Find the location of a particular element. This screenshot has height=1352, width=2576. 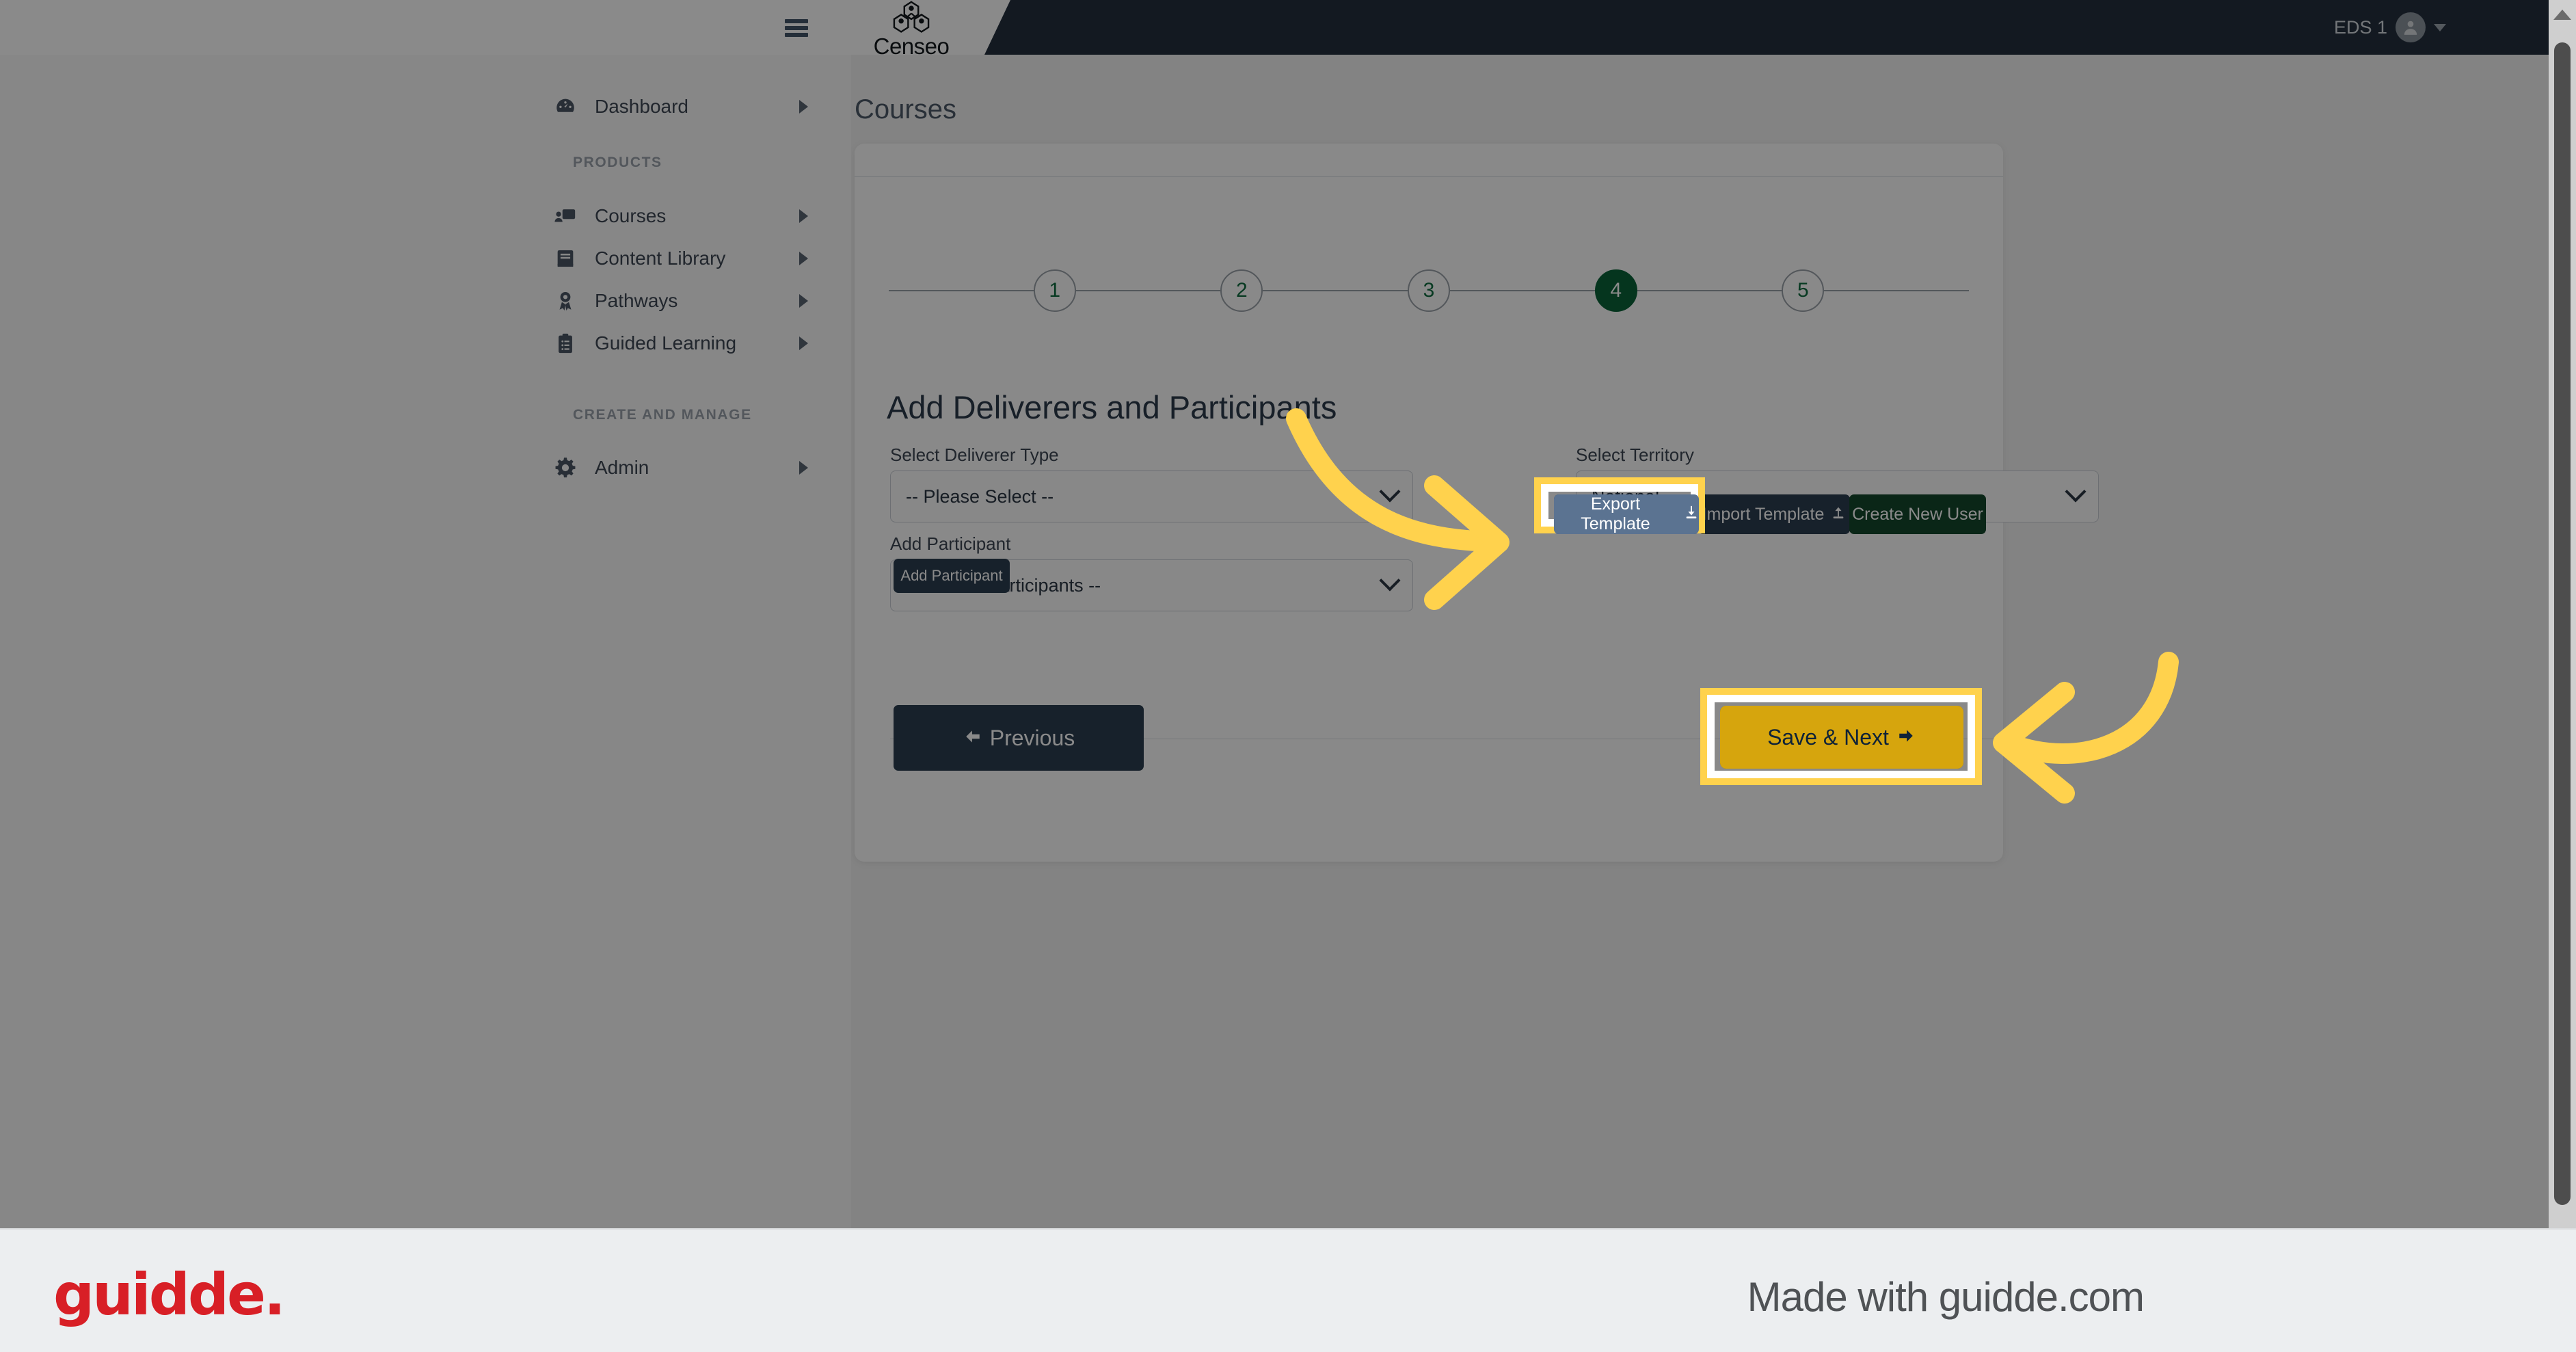

sidebar-item-label: Guided Learning is located at coordinates (666, 343).